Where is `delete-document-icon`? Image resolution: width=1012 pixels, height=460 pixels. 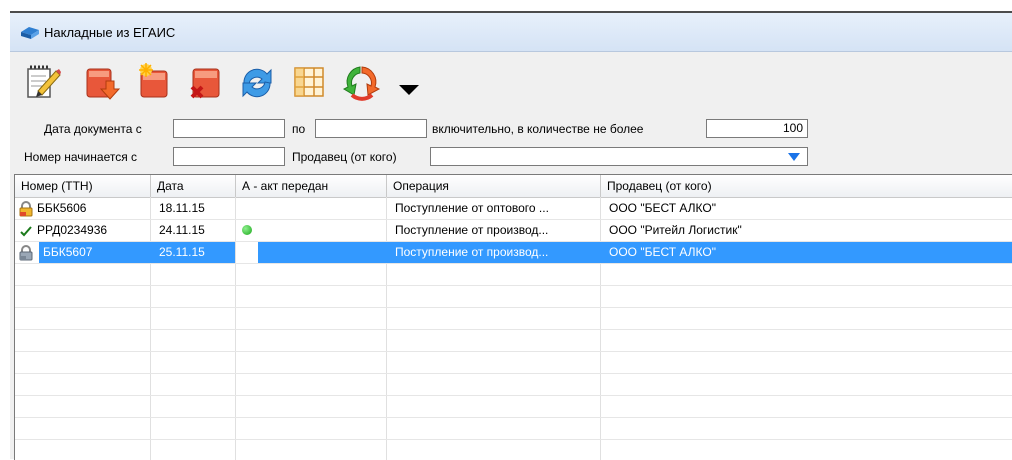 delete-document-icon is located at coordinates (205, 82).